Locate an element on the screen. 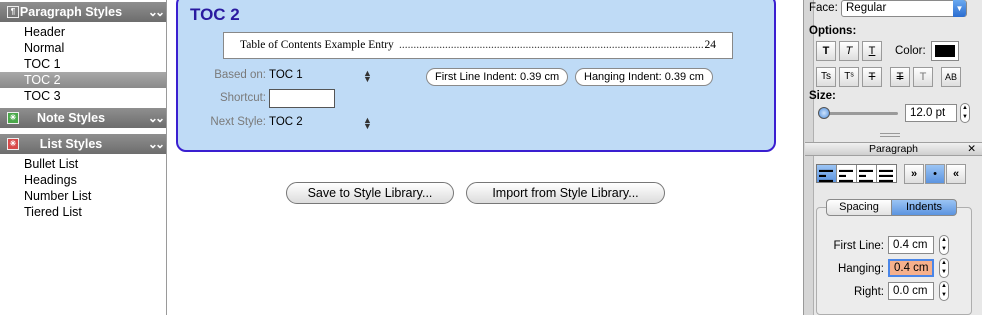 The width and height of the screenshot is (982, 315). paragraph-styles-title: Paragraph Styles is located at coordinates (71, 12).